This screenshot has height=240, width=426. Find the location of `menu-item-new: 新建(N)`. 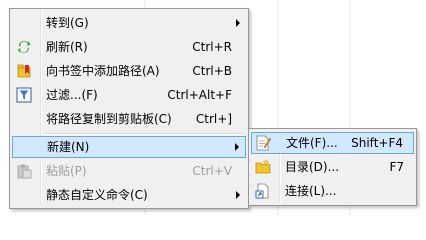

menu-item-new: 新建(N) is located at coordinates (129, 147).